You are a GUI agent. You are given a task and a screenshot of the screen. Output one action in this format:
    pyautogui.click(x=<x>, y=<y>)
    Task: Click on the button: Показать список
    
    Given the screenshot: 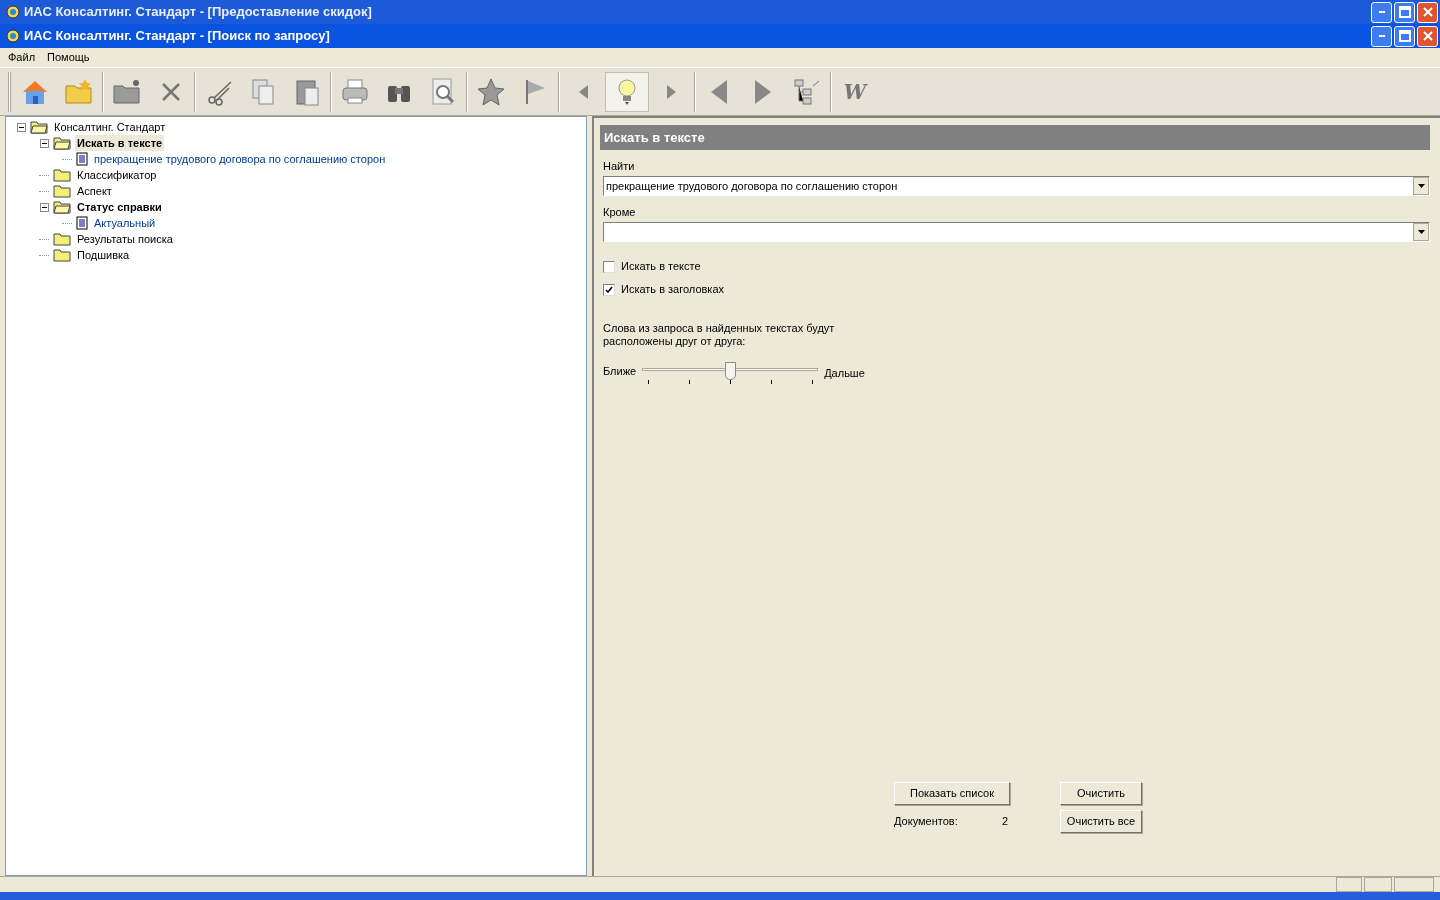 What is the action you would take?
    pyautogui.click(x=952, y=793)
    